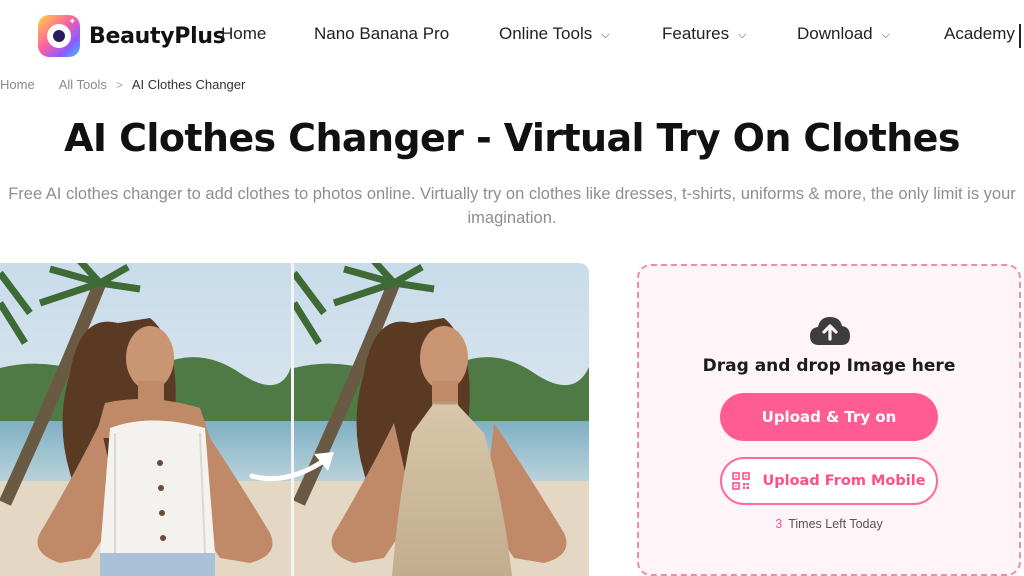  Describe the element at coordinates (188, 84) in the screenshot. I see `breadcrumb-current: AI Clothes Changer` at that location.